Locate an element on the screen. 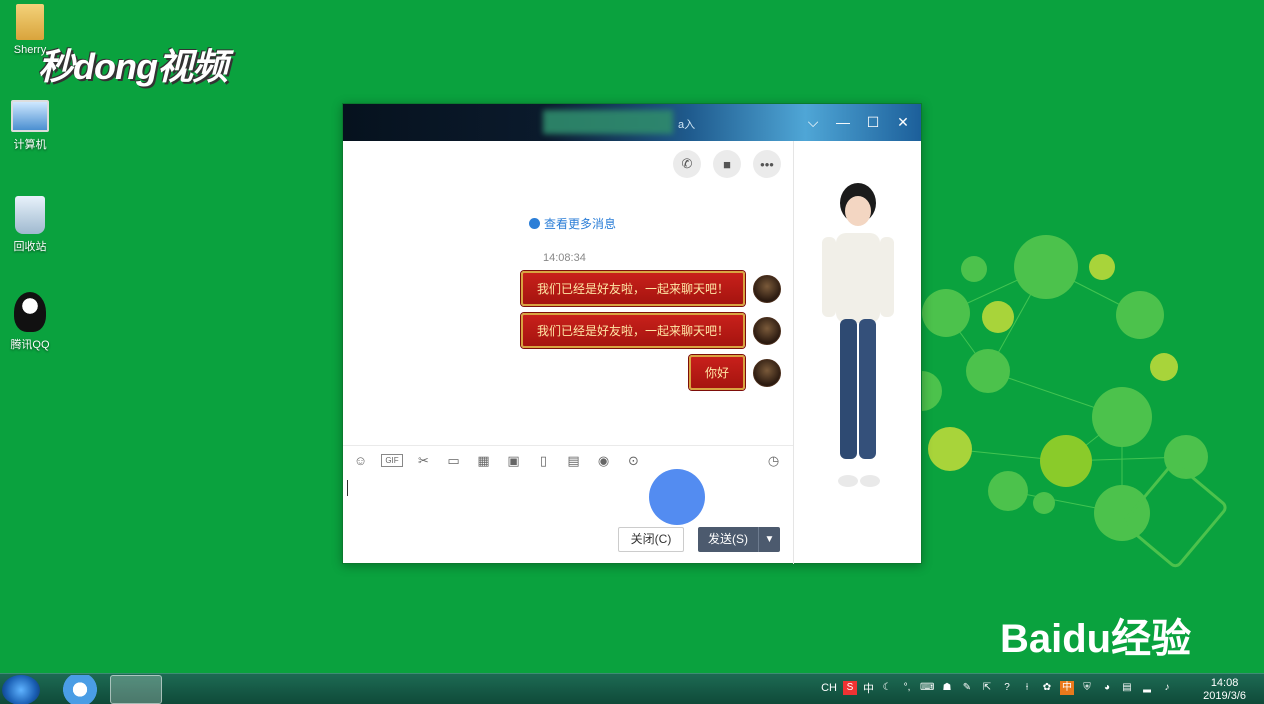  history-clock-icon: ◷ is located at coordinates (773, 460).